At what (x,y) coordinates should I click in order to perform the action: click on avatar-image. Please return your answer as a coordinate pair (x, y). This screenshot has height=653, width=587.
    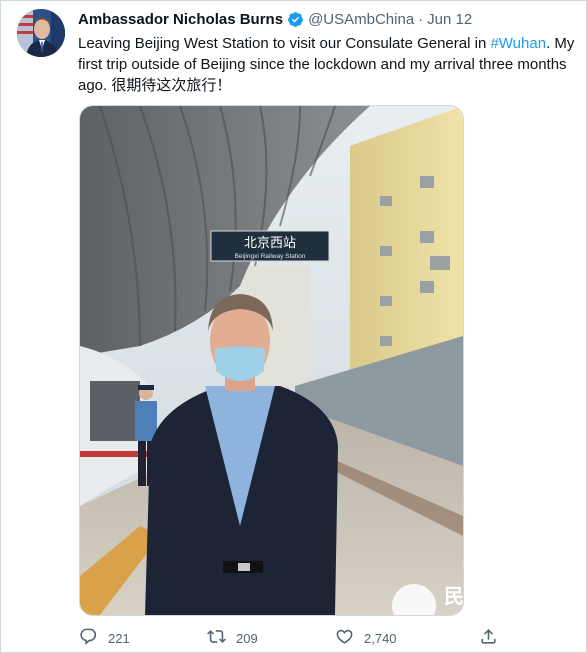
    Looking at the image, I should click on (41, 33).